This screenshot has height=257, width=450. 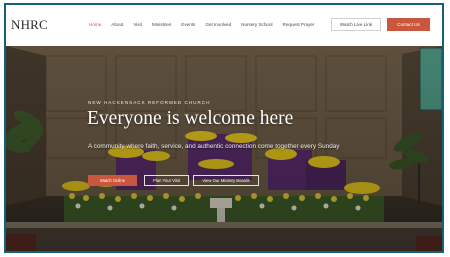 What do you see at coordinates (299, 24) in the screenshot?
I see `nav-request-prayer: Request Prayer` at bounding box center [299, 24].